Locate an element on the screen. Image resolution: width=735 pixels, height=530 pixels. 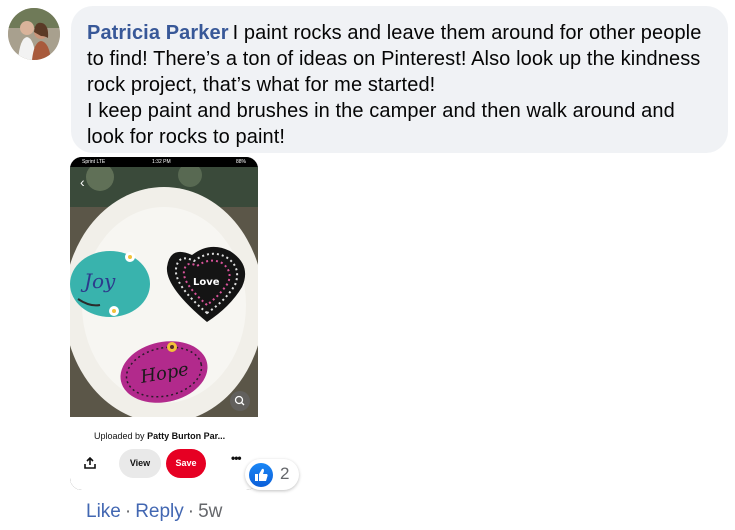
comment-actions: Like · Reply · 5w is located at coordinates (154, 512).